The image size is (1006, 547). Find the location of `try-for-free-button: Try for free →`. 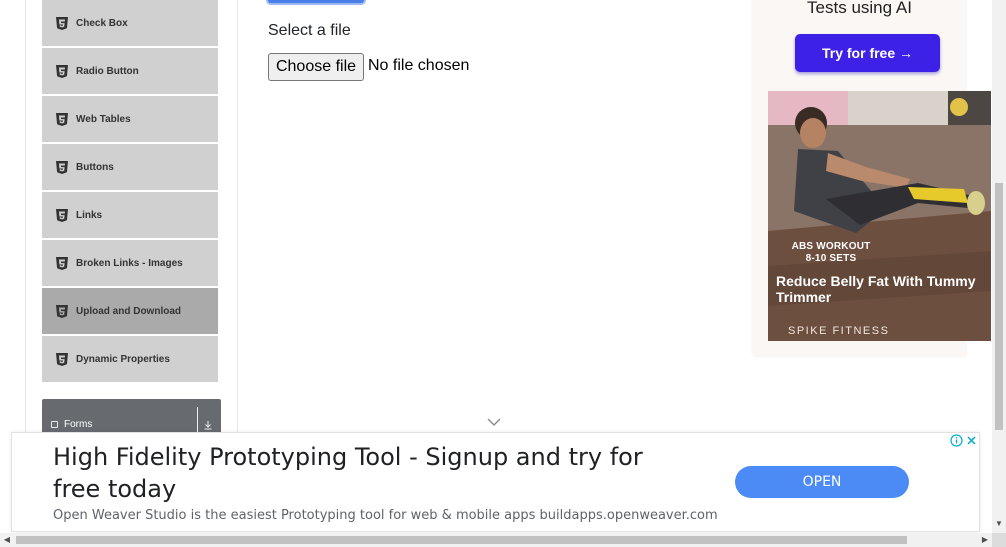

try-for-free-button: Try for free → is located at coordinates (867, 53).